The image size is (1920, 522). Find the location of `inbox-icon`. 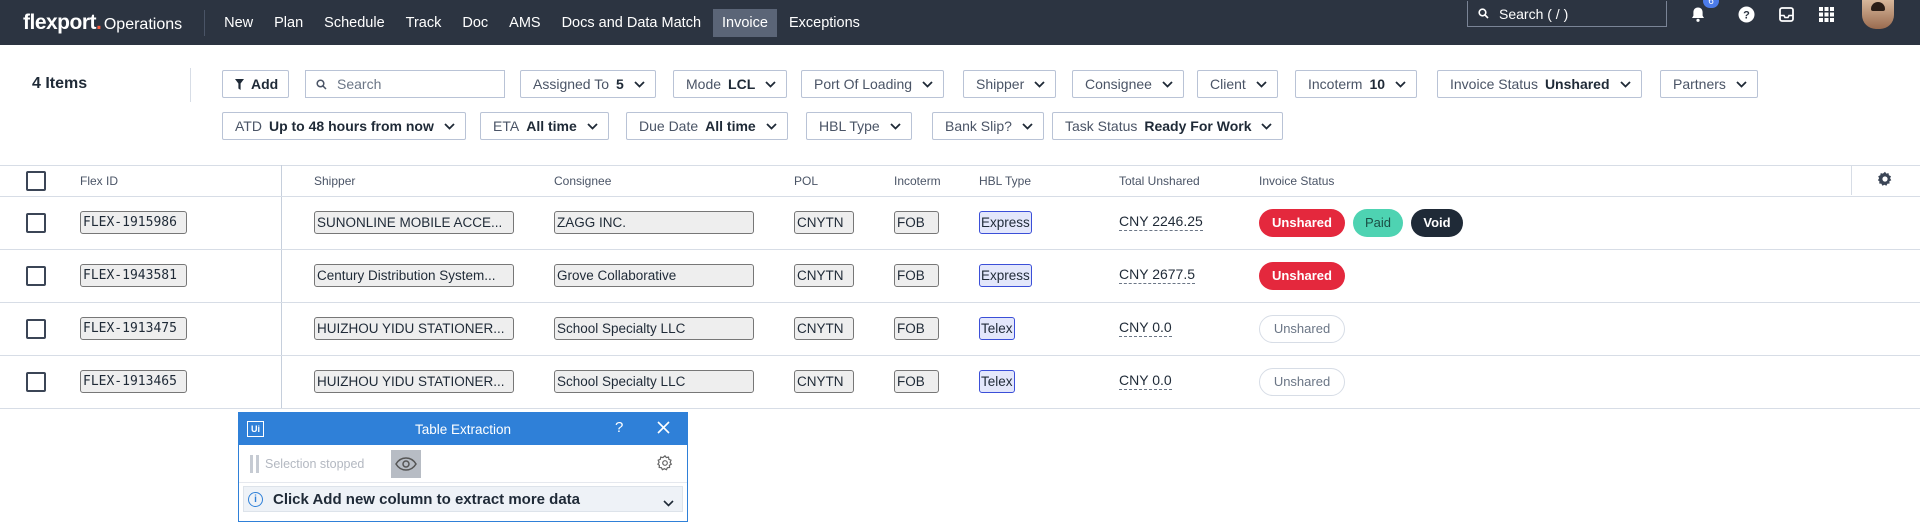

inbox-icon is located at coordinates (1786, 14).